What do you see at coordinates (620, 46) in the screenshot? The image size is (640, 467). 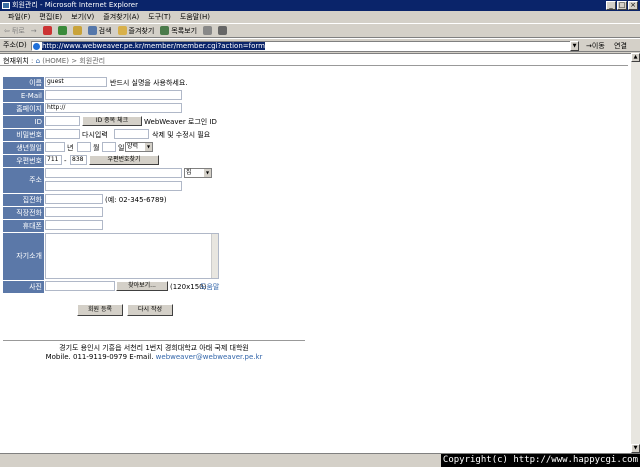 I see `links-button: 연결` at bounding box center [620, 46].